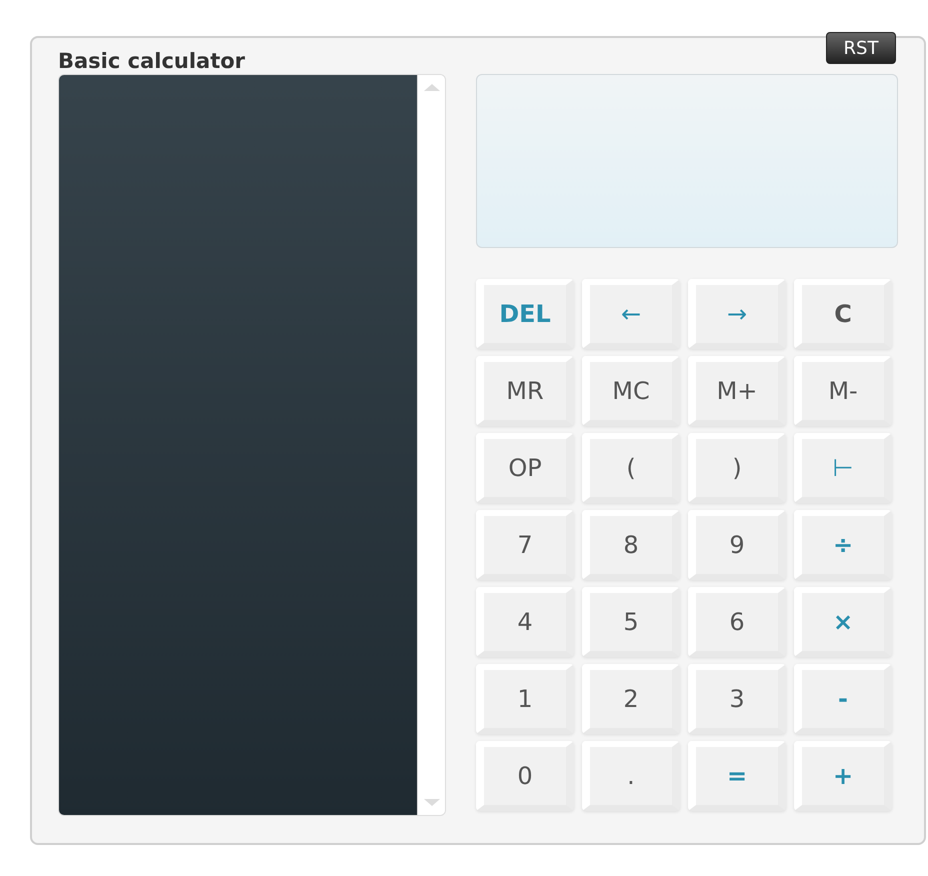 This screenshot has height=876, width=928. Describe the element at coordinates (525, 391) in the screenshot. I see `calculator-key: MR` at that location.